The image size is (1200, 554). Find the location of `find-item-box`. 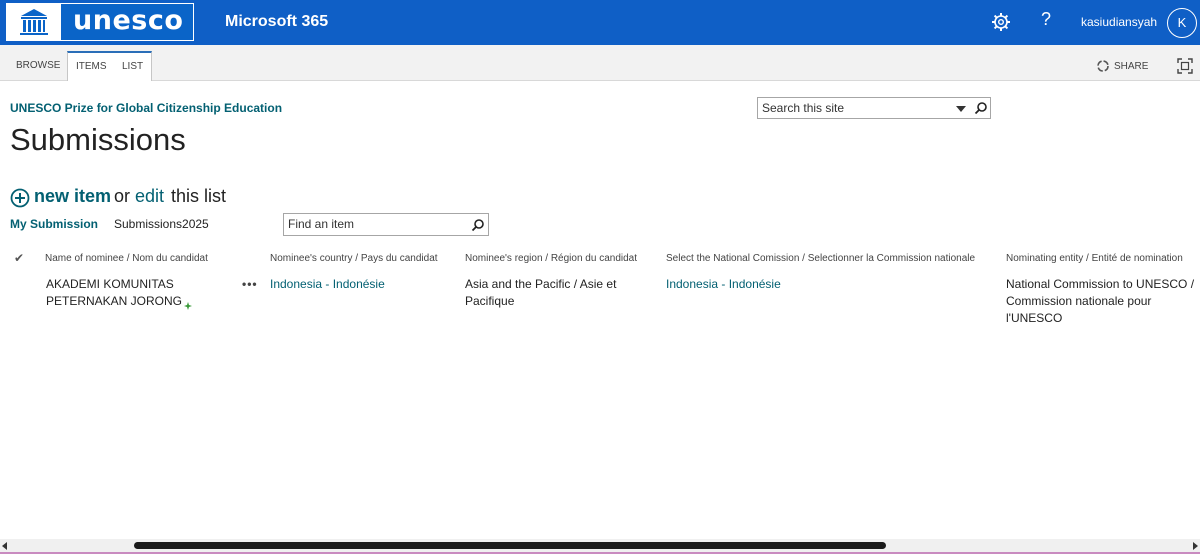

find-item-box is located at coordinates (386, 224).